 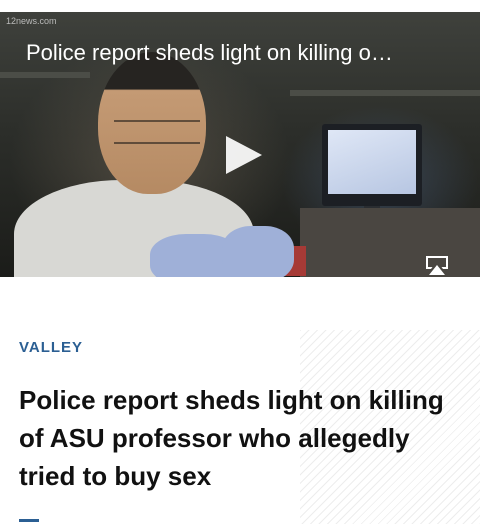 What do you see at coordinates (29, 520) in the screenshot?
I see `accent-rule` at bounding box center [29, 520].